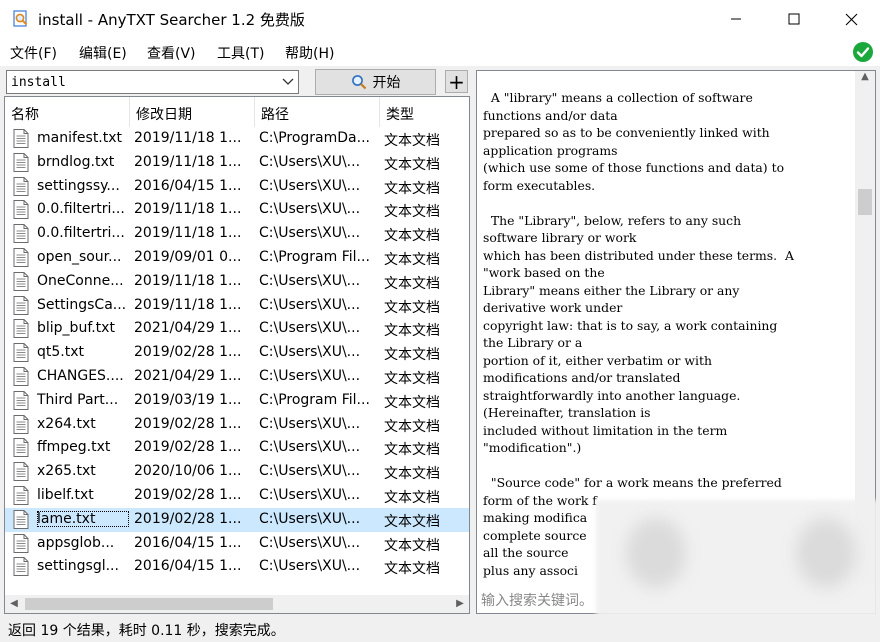  Describe the element at coordinates (736, 19) in the screenshot. I see `minimize-button` at that location.